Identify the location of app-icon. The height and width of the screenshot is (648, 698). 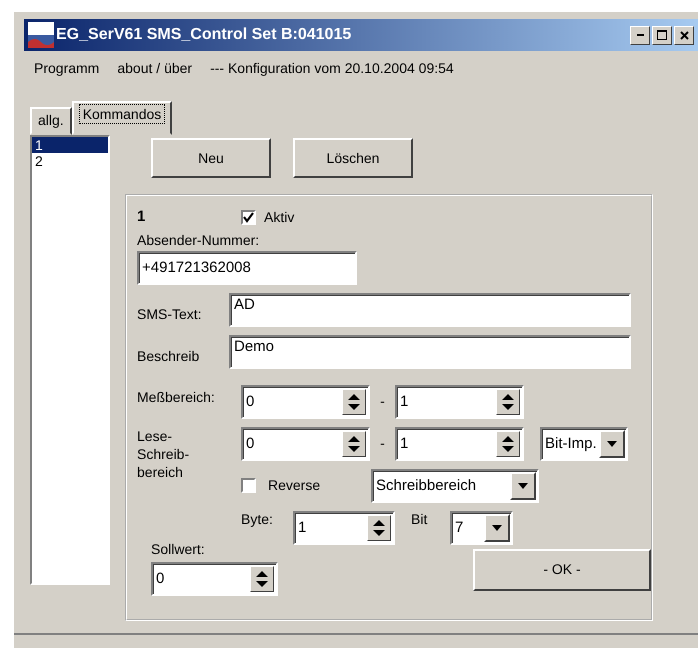
(41, 35).